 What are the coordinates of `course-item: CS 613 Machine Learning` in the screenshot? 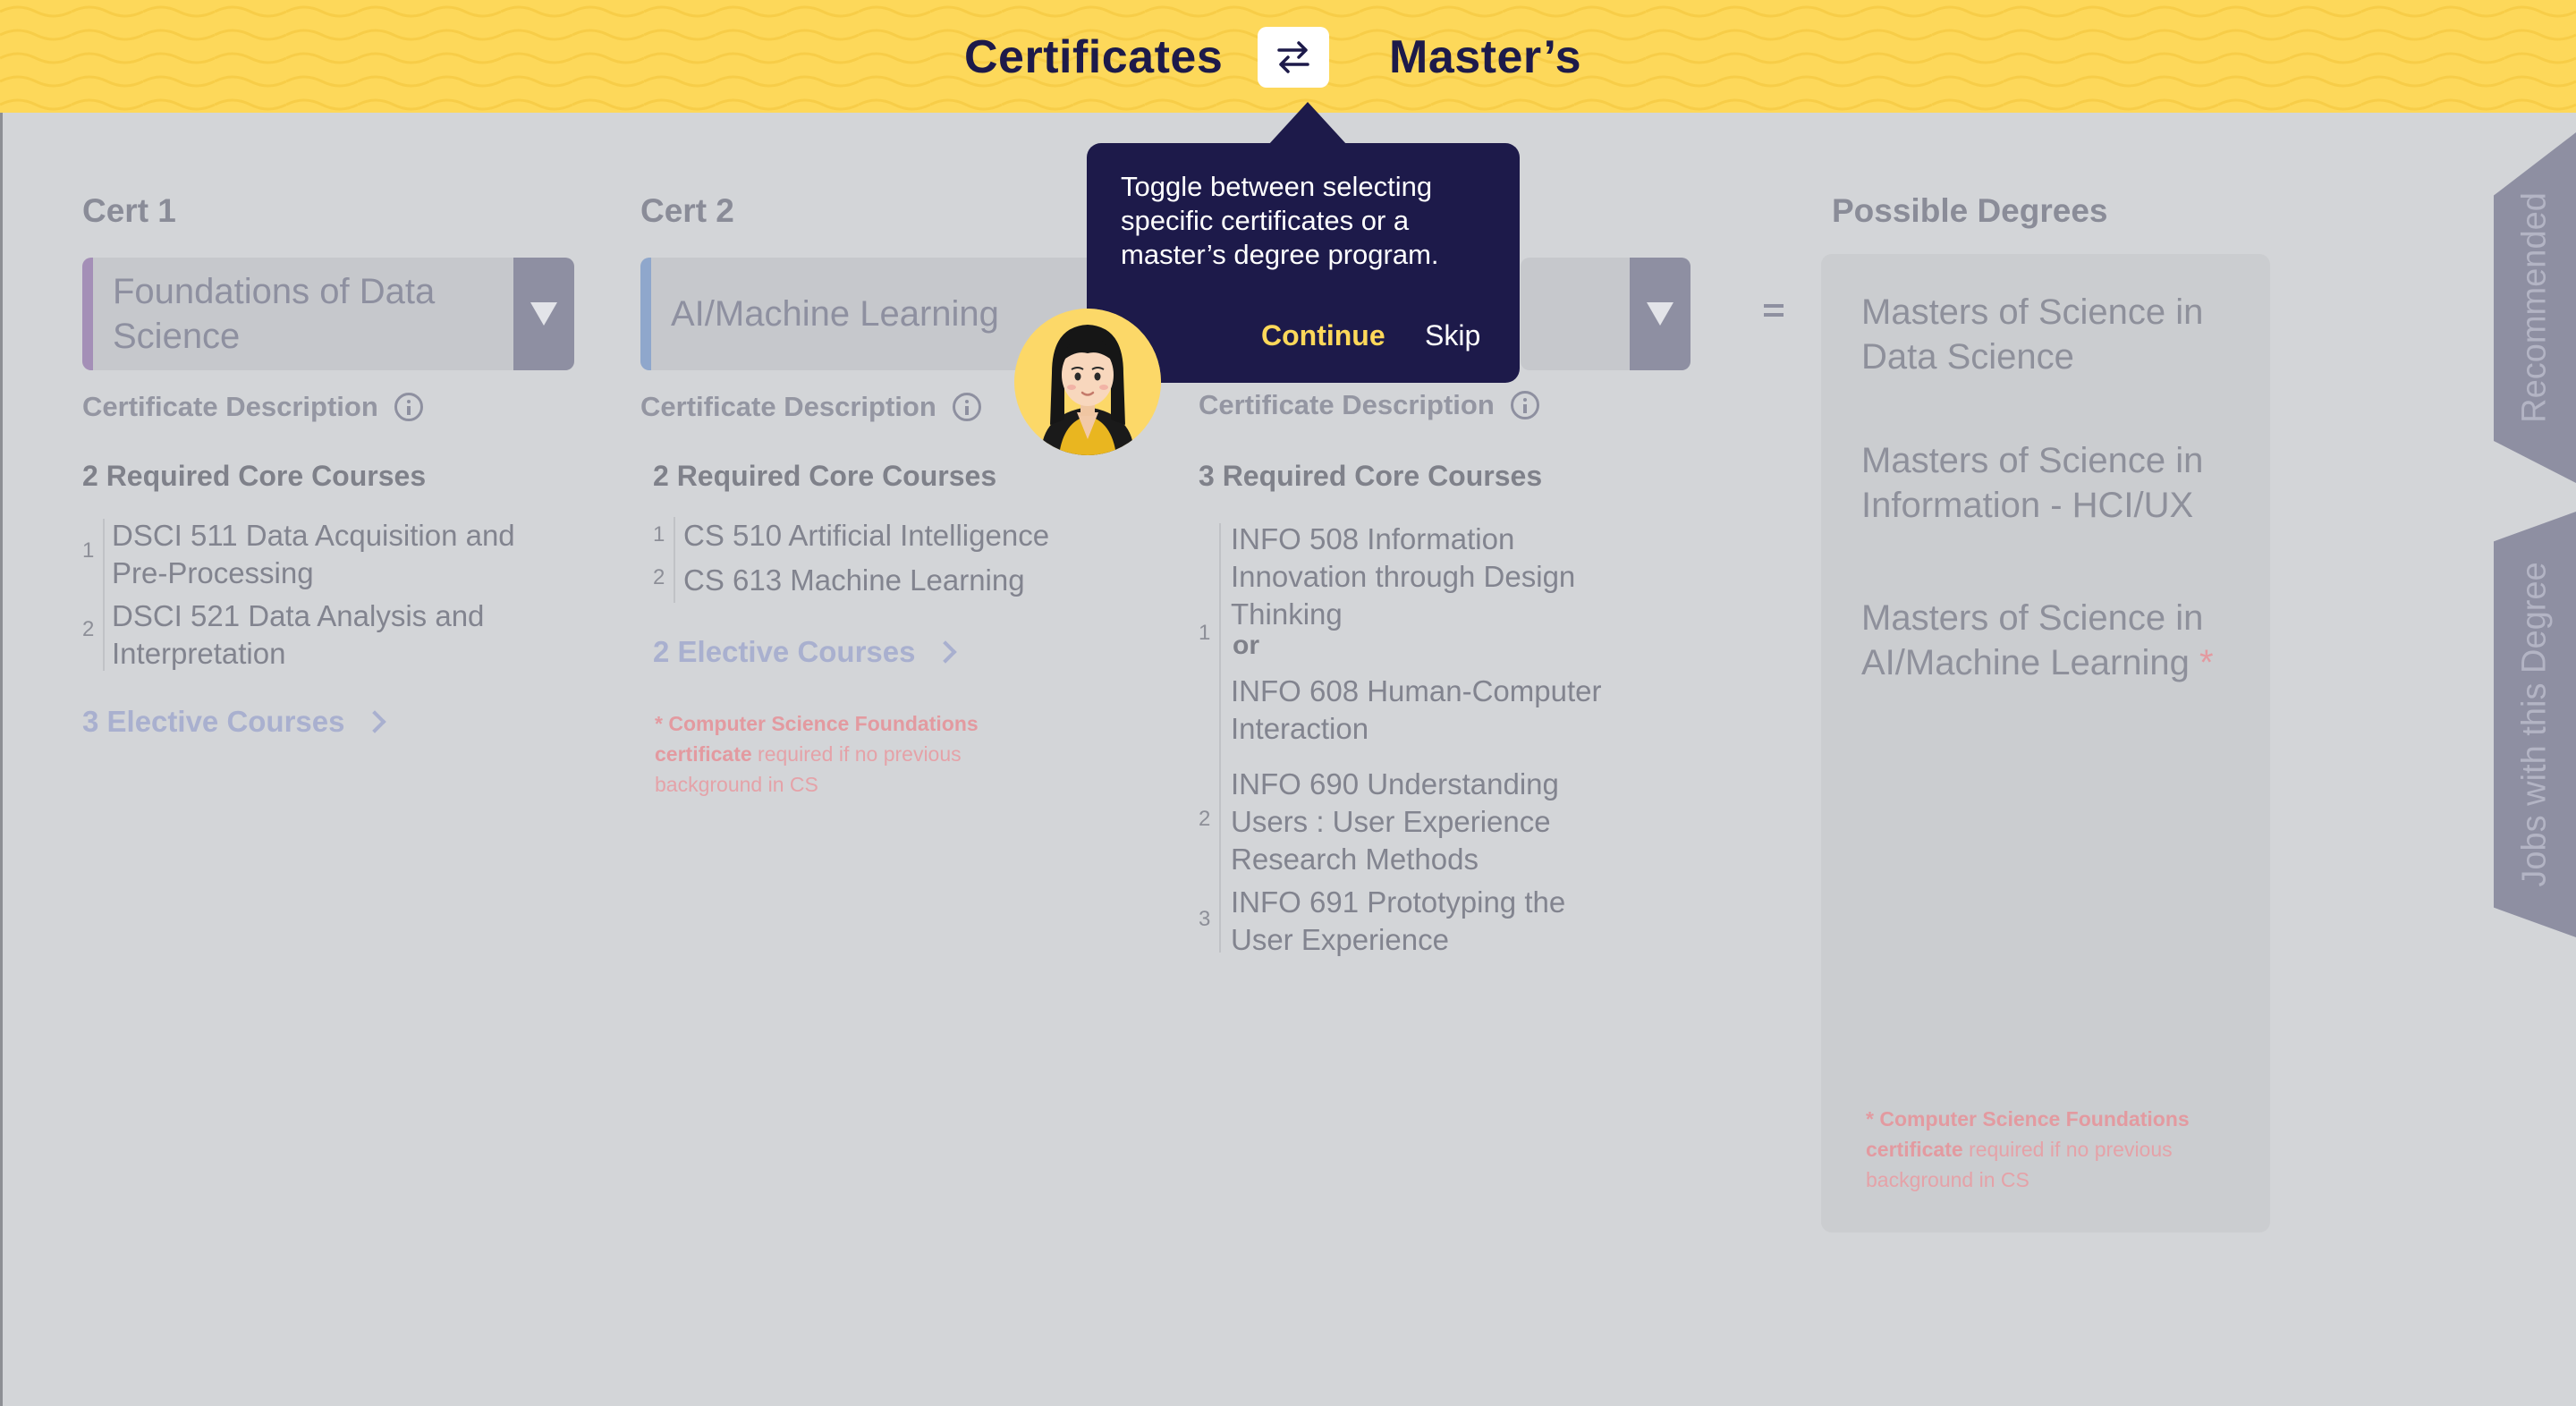 It's located at (854, 580).